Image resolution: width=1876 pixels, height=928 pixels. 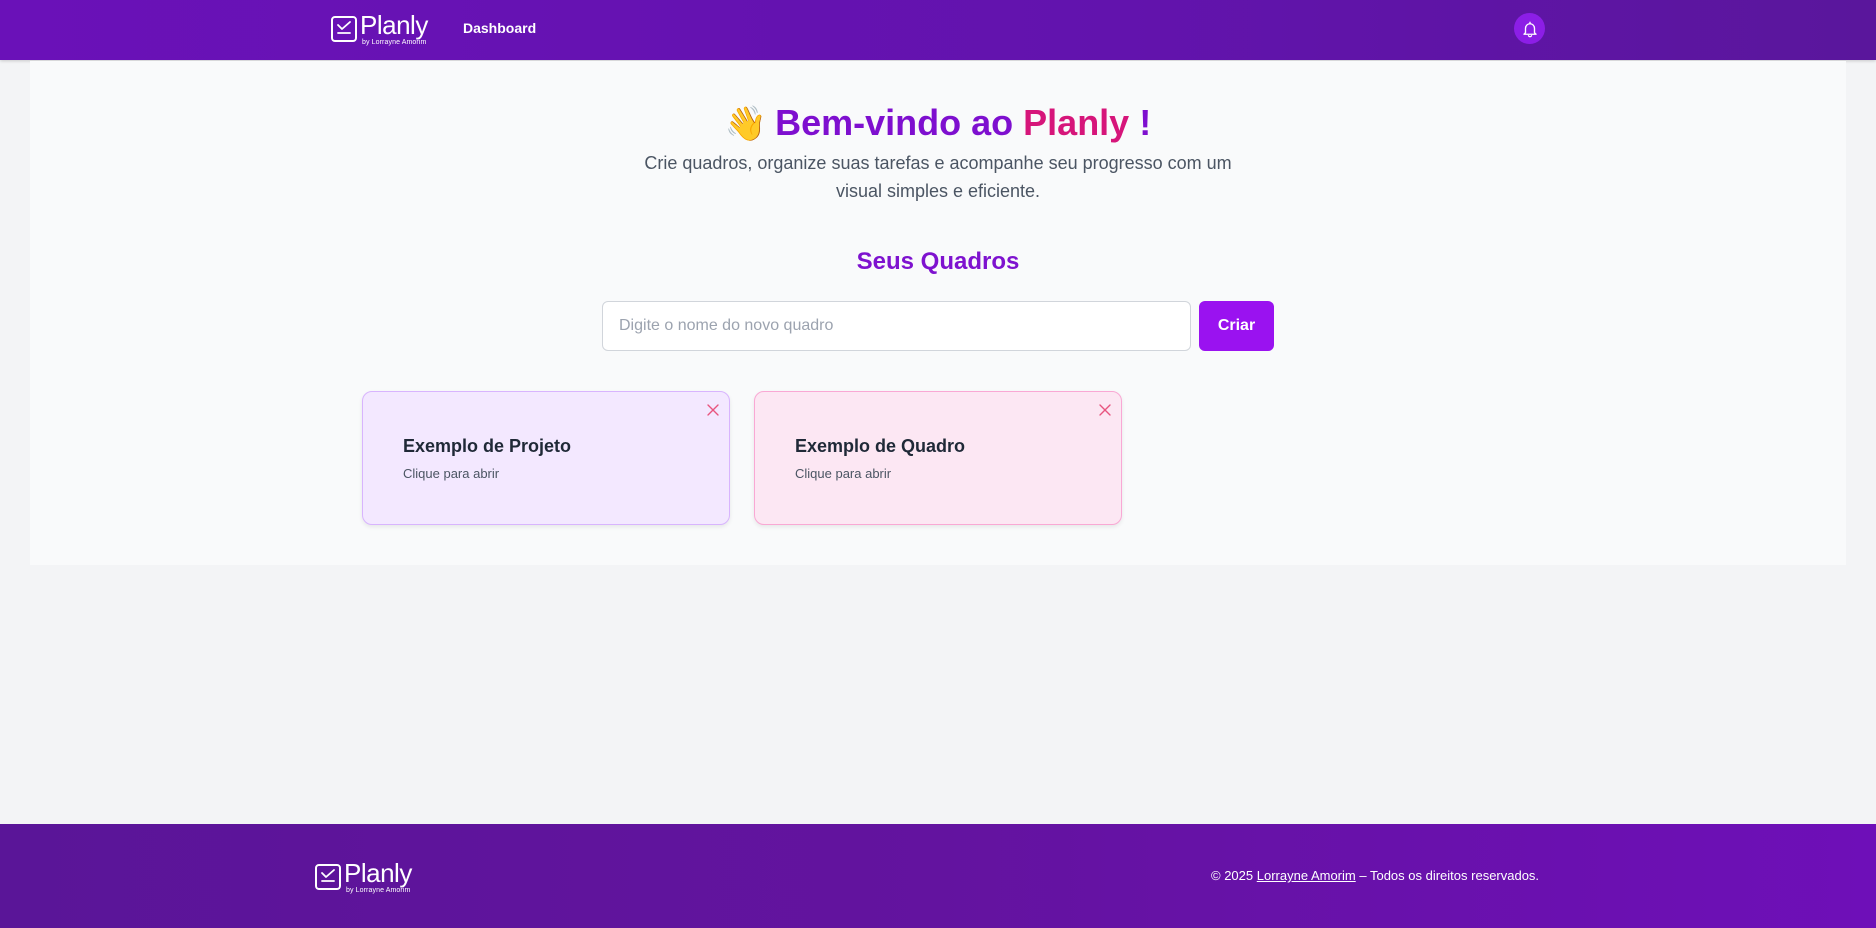 I want to click on top-navbar: Planly by Lorrayne Amorim Dashboard, so click(x=938, y=30).